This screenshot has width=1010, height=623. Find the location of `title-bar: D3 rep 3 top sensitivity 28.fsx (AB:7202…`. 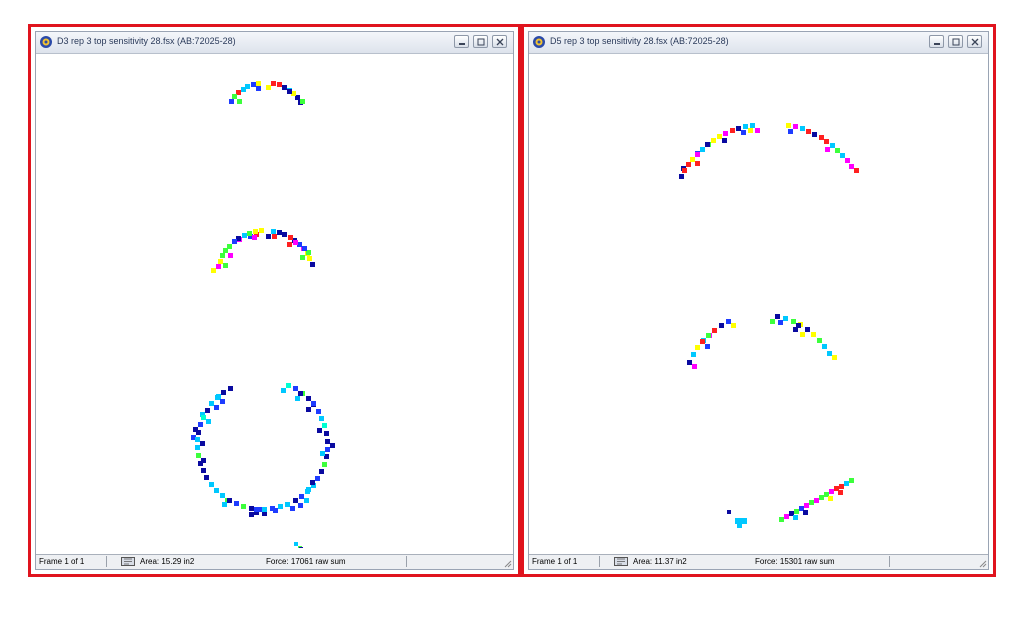

title-bar: D3 rep 3 top sensitivity 28.fsx (AB:7202… is located at coordinates (274, 43).